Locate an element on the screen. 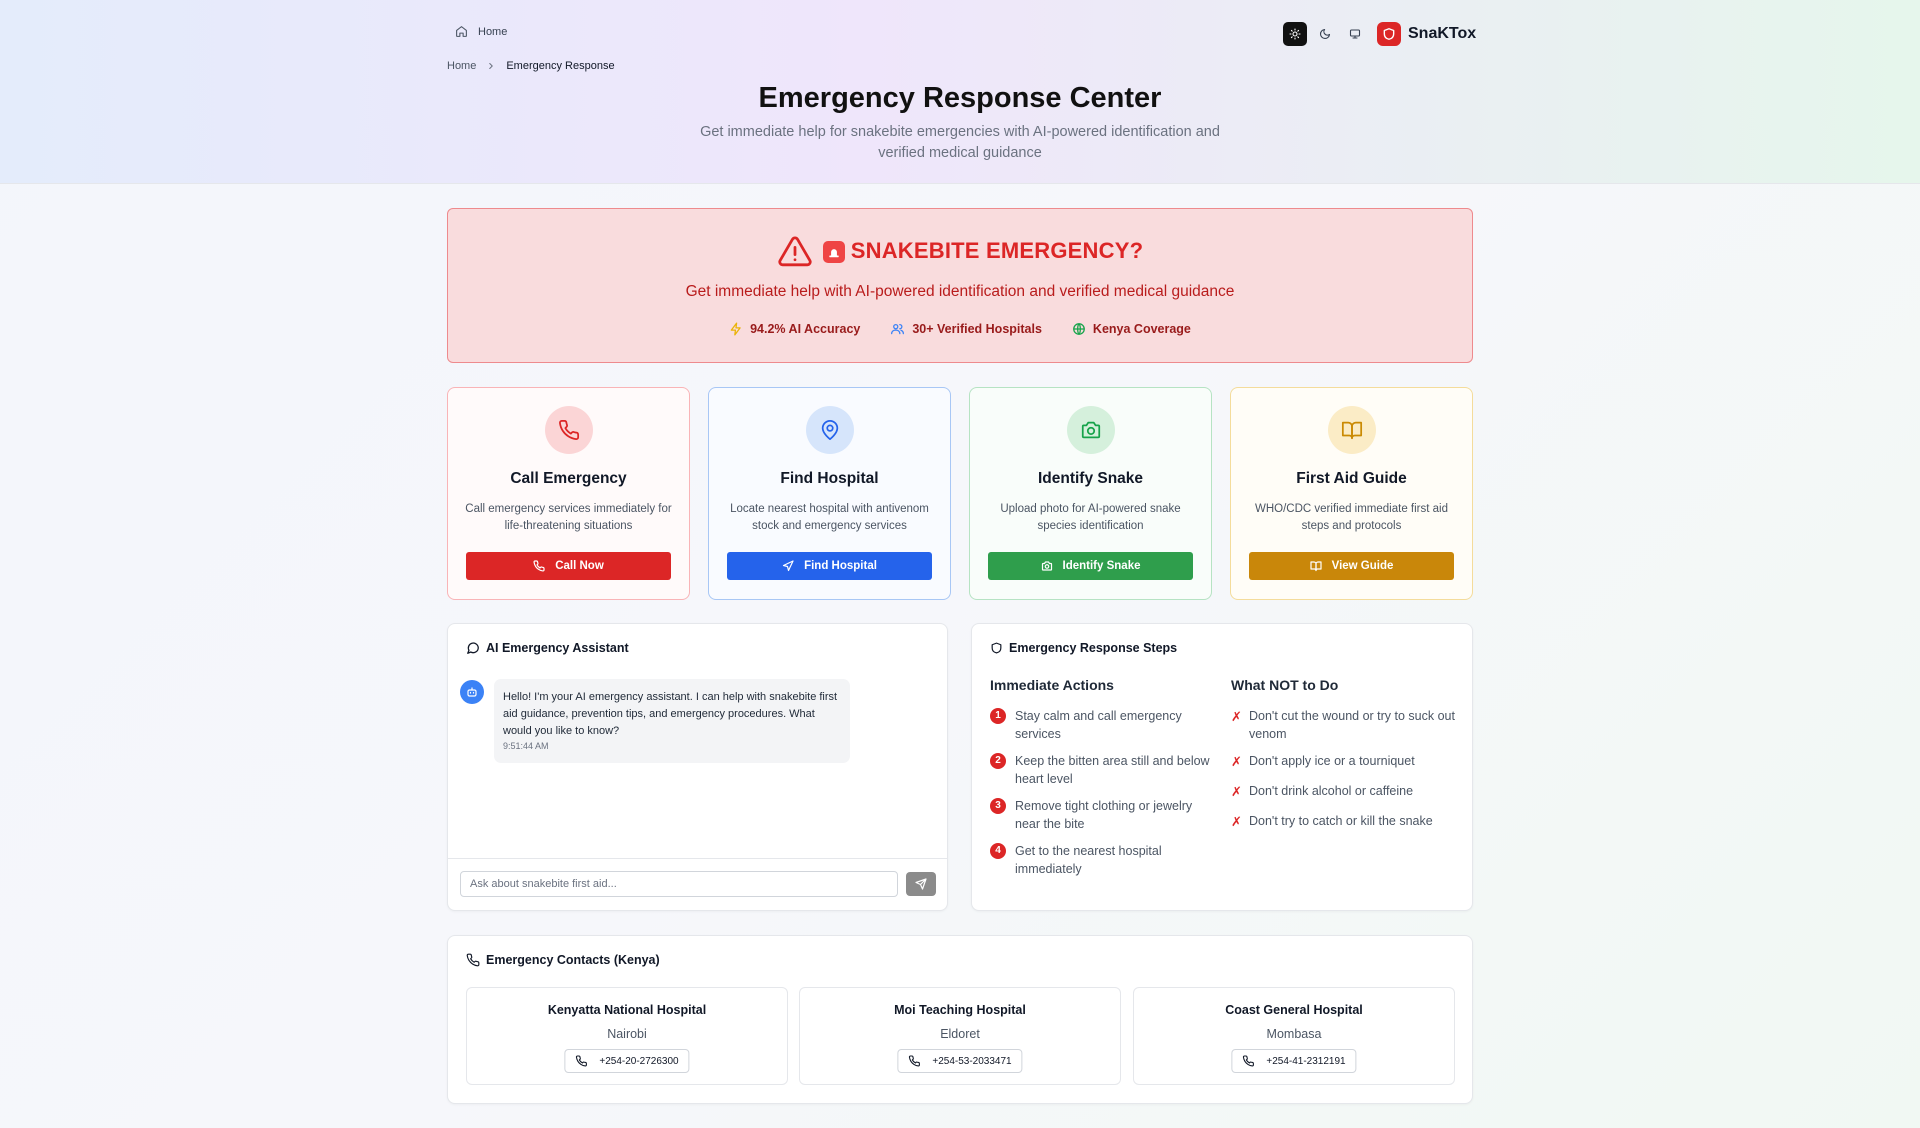 The image size is (1920, 1128). breadcrumb: Home Emergency Response is located at coordinates (531, 66).